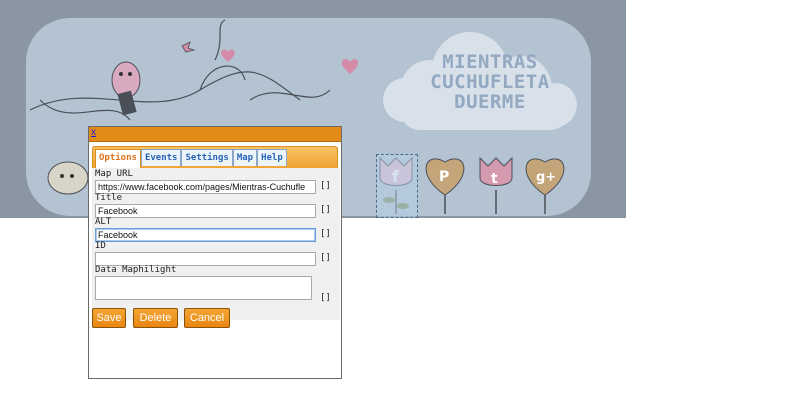 The height and width of the screenshot is (397, 798). I want to click on alt-bracket: [], so click(325, 234).